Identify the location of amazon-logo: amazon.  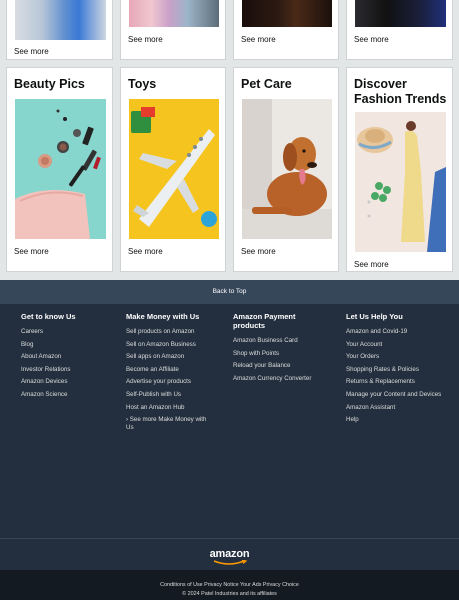
(229, 554).